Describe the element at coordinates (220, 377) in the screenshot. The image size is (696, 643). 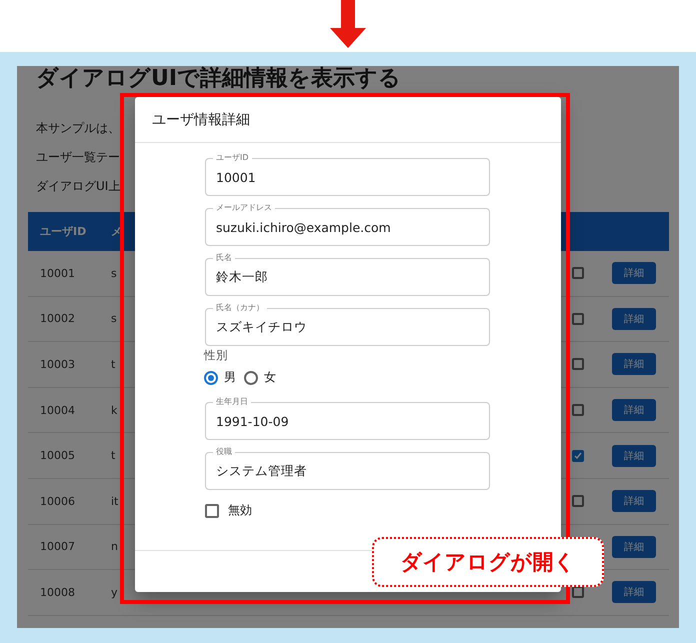
I see `radio-option: 男` at that location.